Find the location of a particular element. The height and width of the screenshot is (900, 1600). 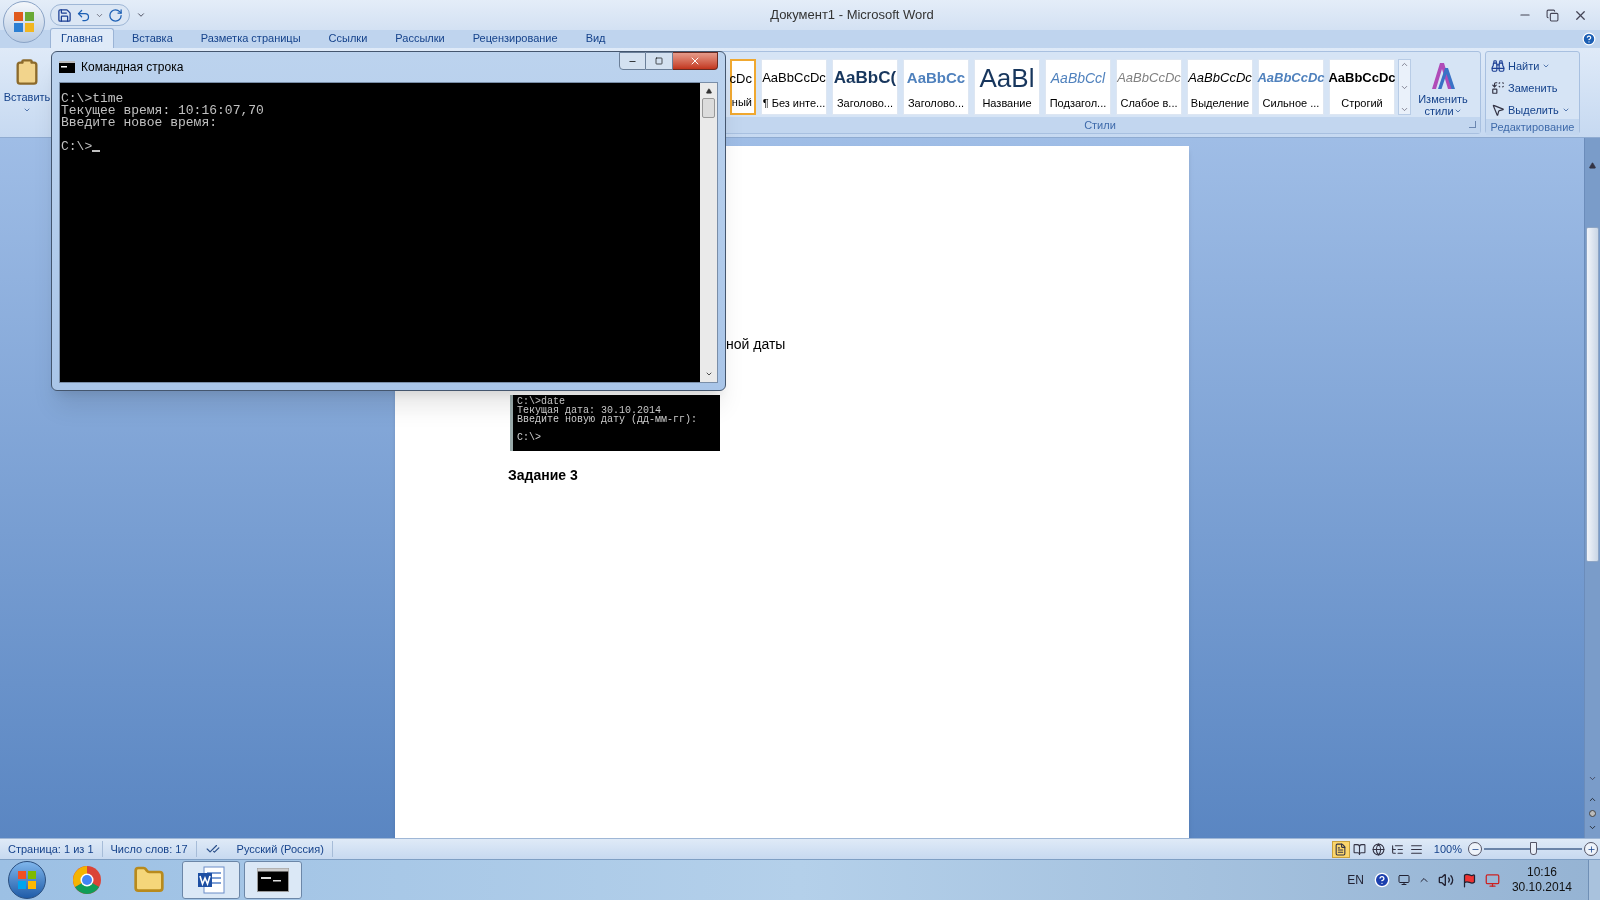

maximize-icon is located at coordinates (659, 61).